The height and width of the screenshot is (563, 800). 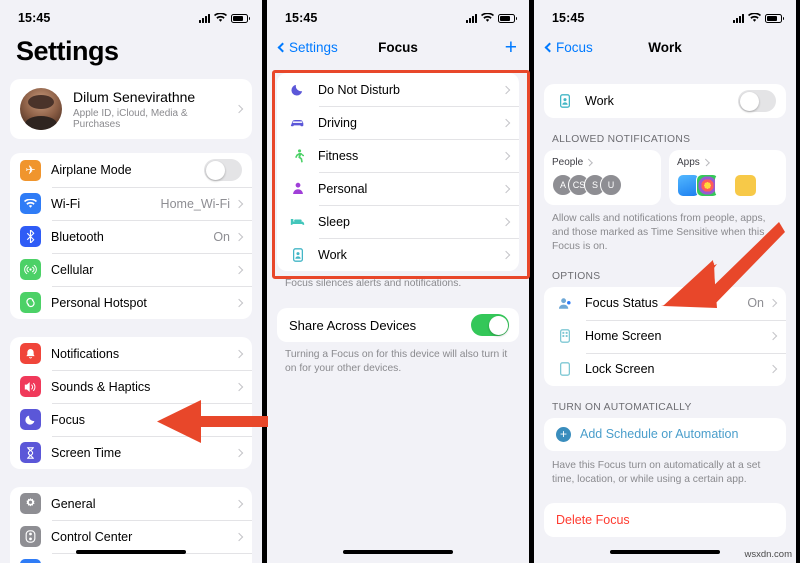 What do you see at coordinates (30, 353) in the screenshot?
I see `bell-icon` at bounding box center [30, 353].